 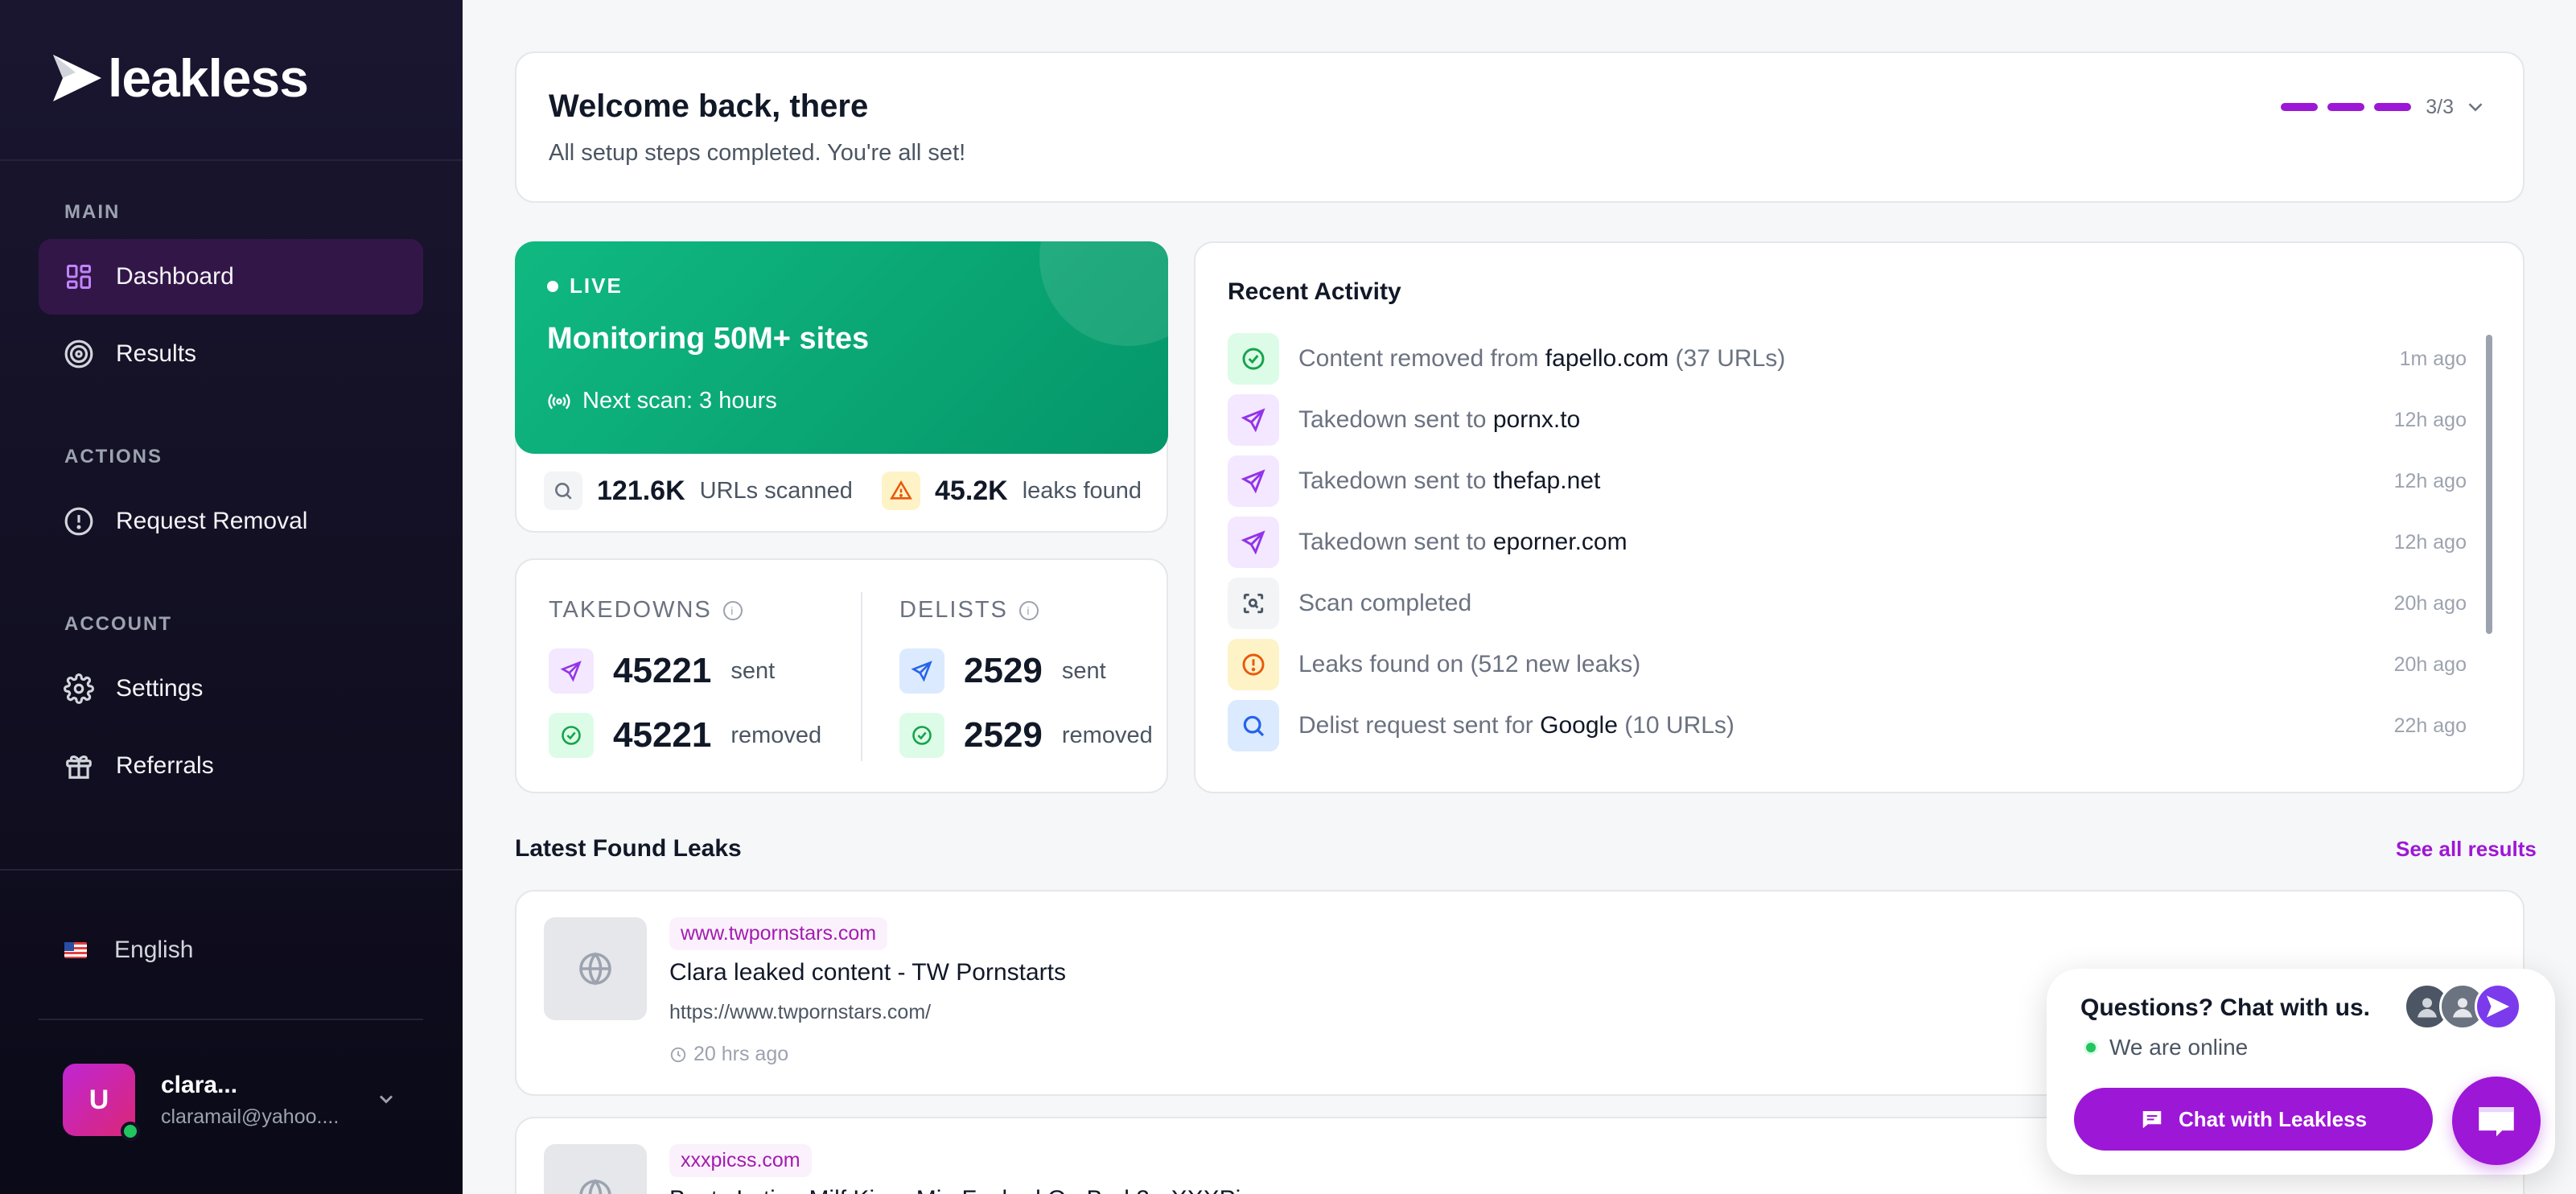 What do you see at coordinates (231, 766) in the screenshot?
I see `sidebar-item-referrals: Referrals` at bounding box center [231, 766].